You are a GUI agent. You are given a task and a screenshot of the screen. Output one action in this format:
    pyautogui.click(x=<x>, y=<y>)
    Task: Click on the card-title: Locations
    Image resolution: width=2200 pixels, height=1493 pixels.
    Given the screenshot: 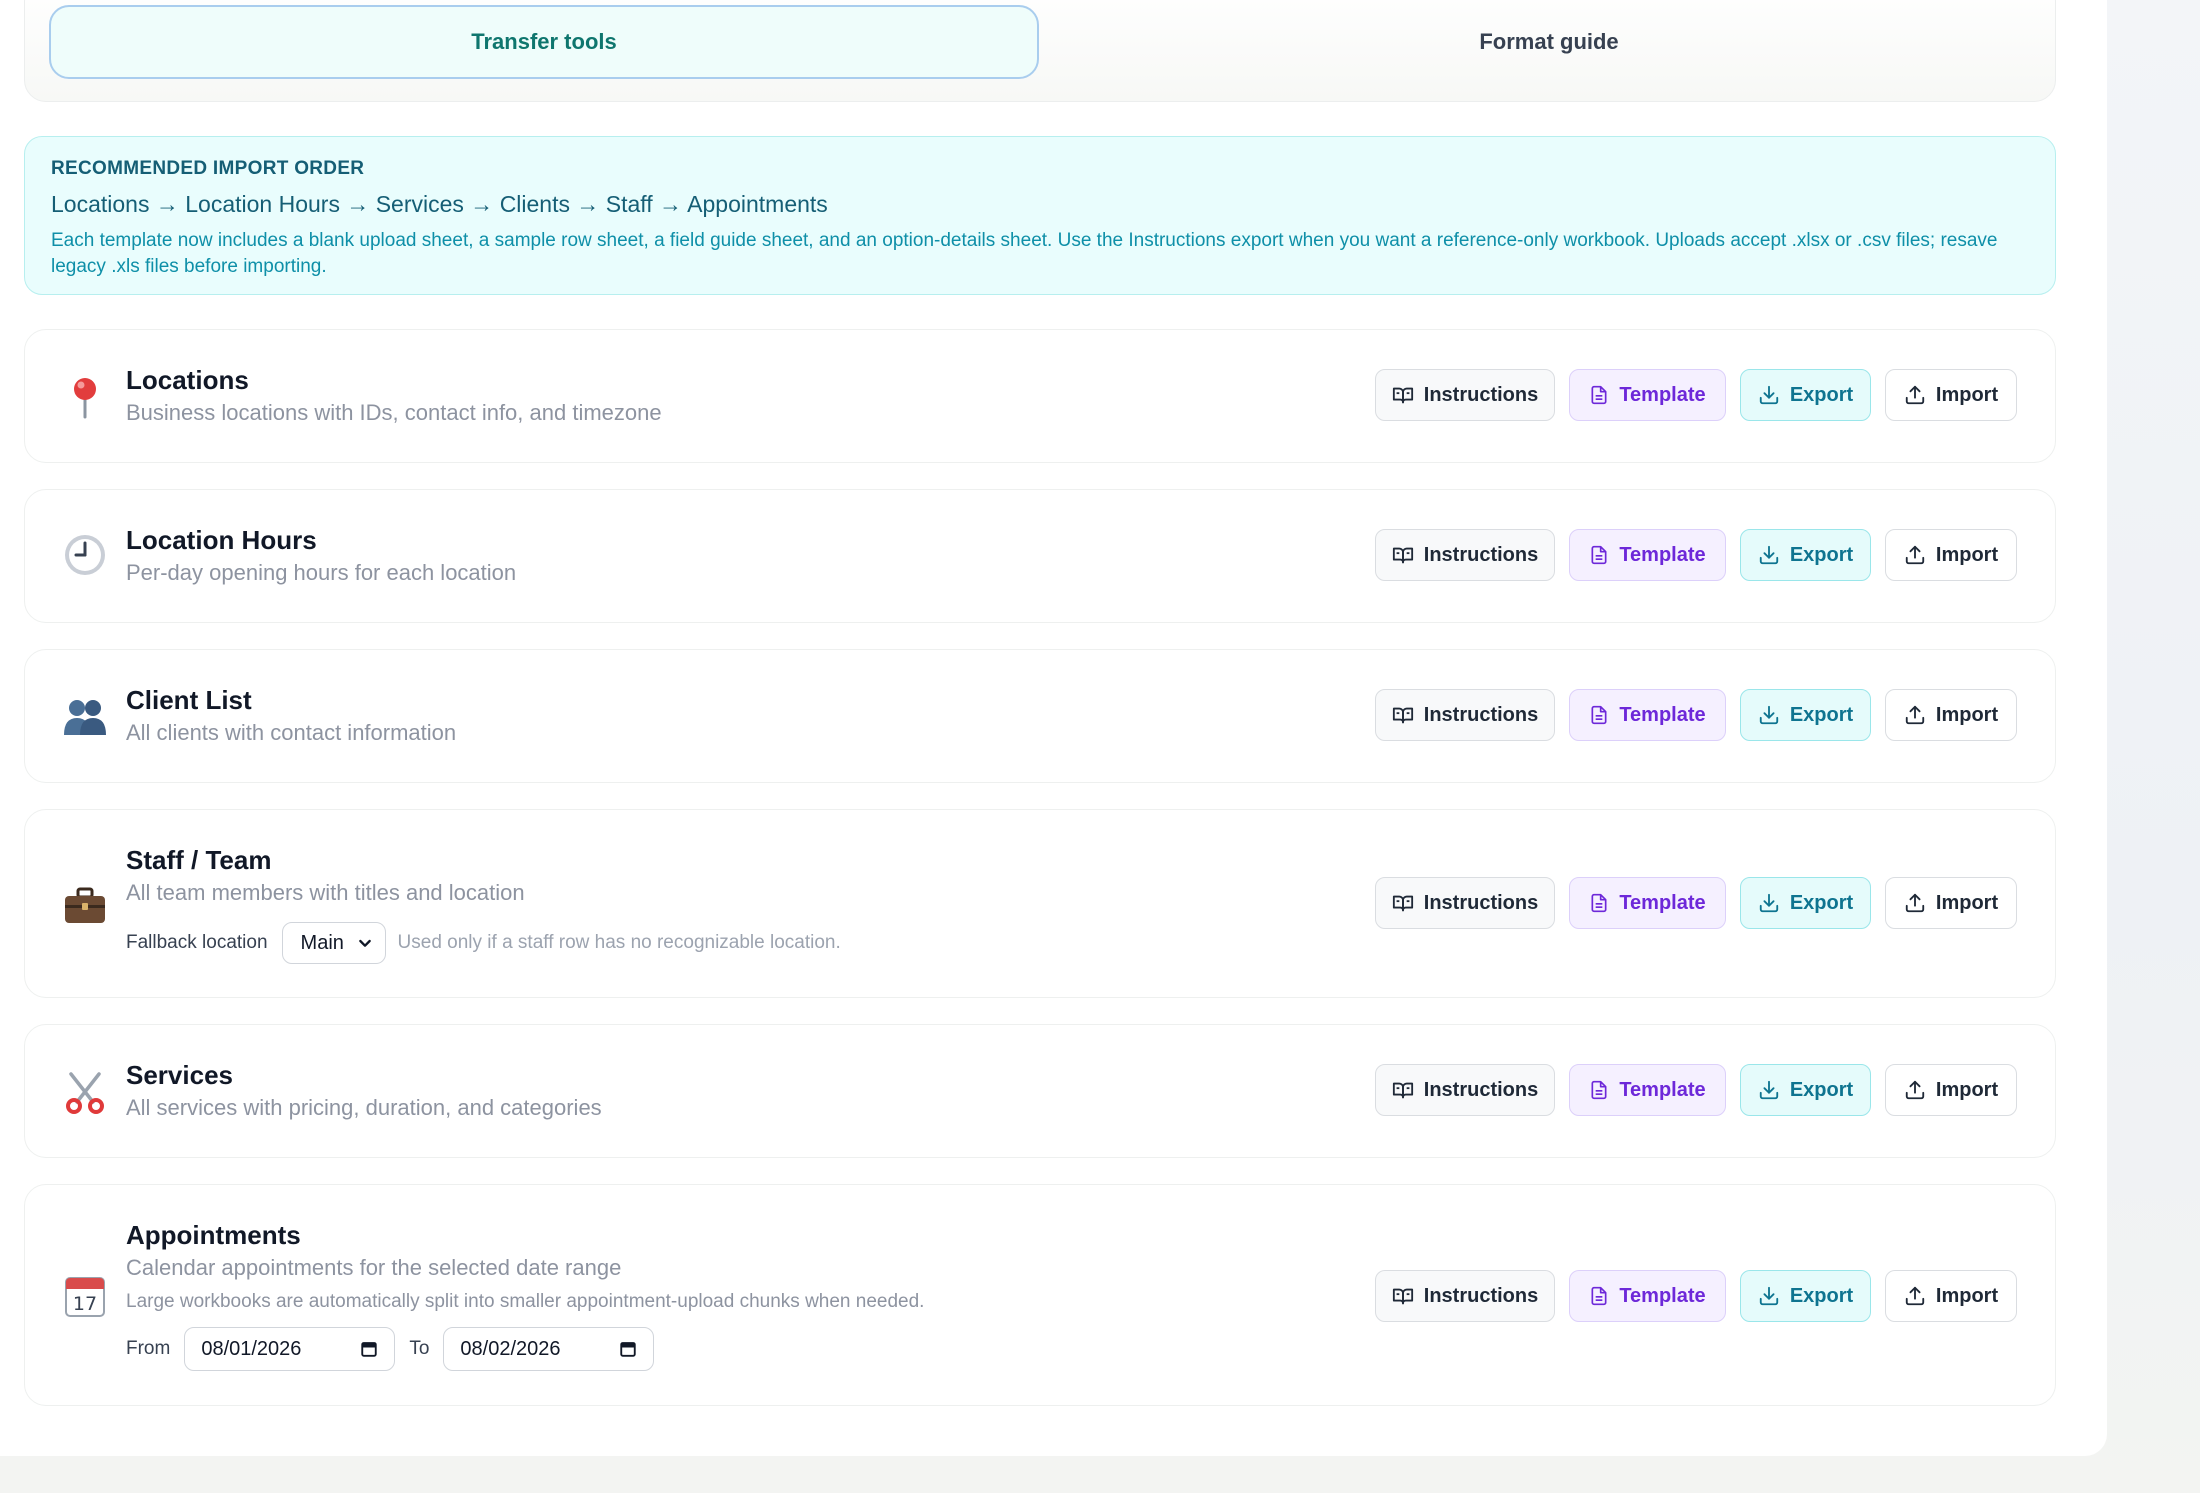 What is the action you would take?
    pyautogui.click(x=187, y=380)
    